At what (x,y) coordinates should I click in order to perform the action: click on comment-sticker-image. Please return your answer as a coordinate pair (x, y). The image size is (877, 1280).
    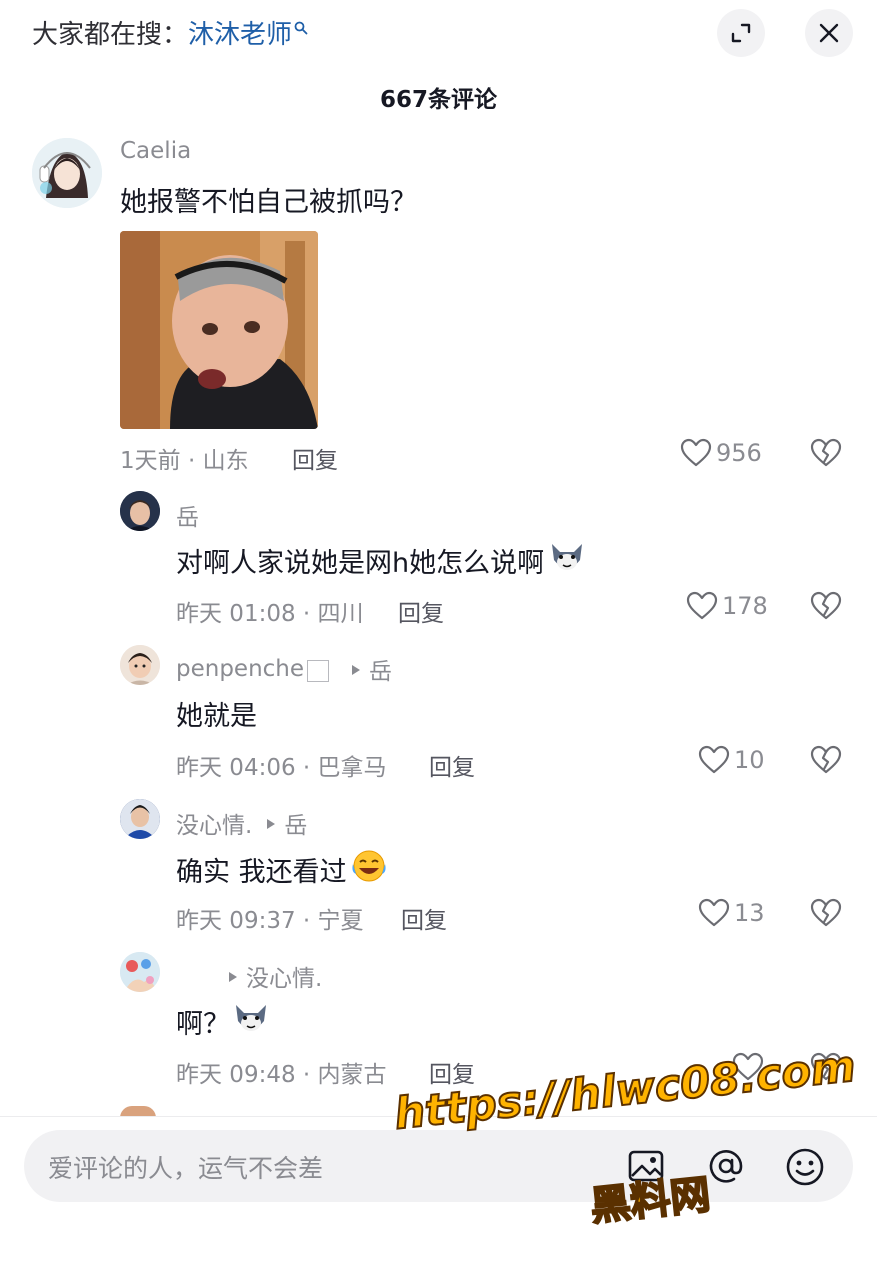
    Looking at the image, I should click on (219, 330).